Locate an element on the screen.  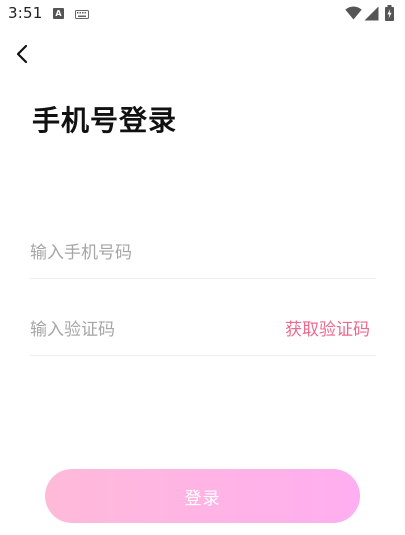
notification-a-icon: A is located at coordinates (58, 13).